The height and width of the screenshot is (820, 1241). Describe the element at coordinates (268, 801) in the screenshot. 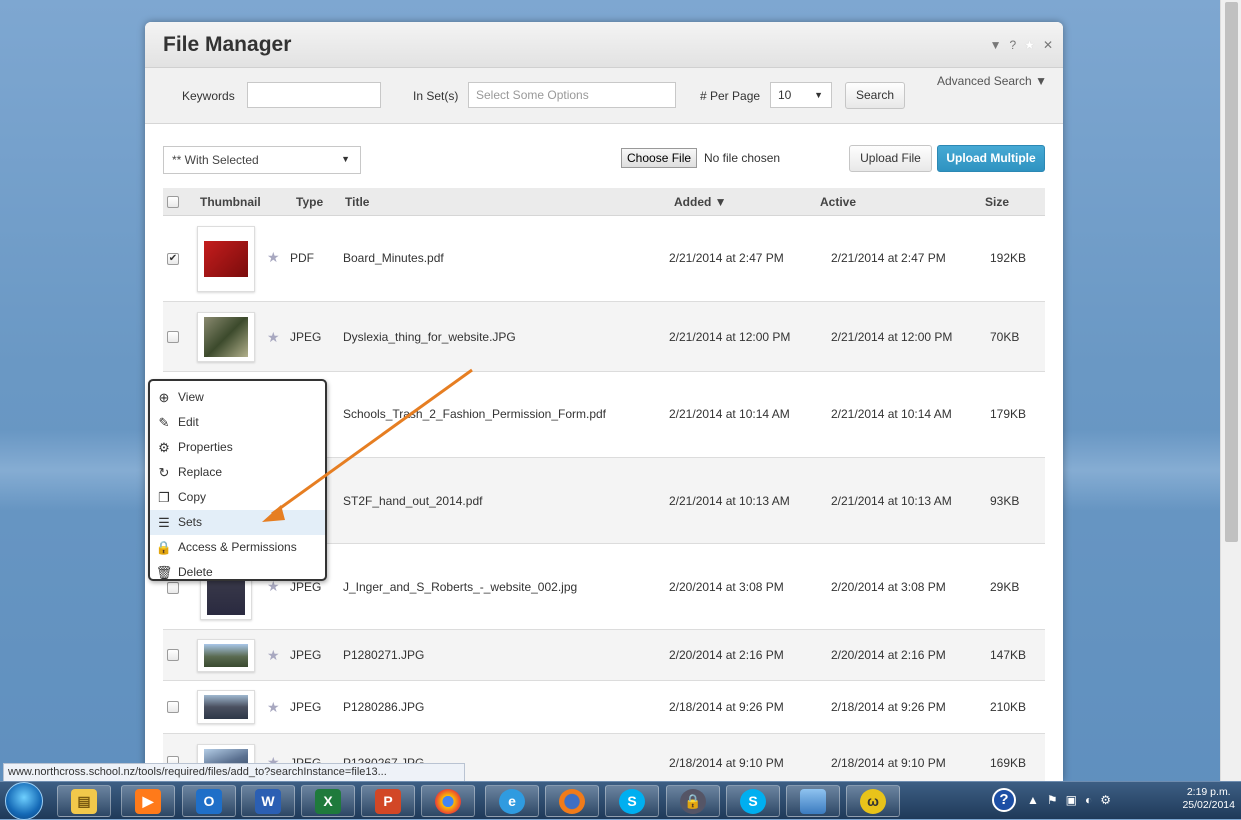

I see `word-icon: W` at that location.